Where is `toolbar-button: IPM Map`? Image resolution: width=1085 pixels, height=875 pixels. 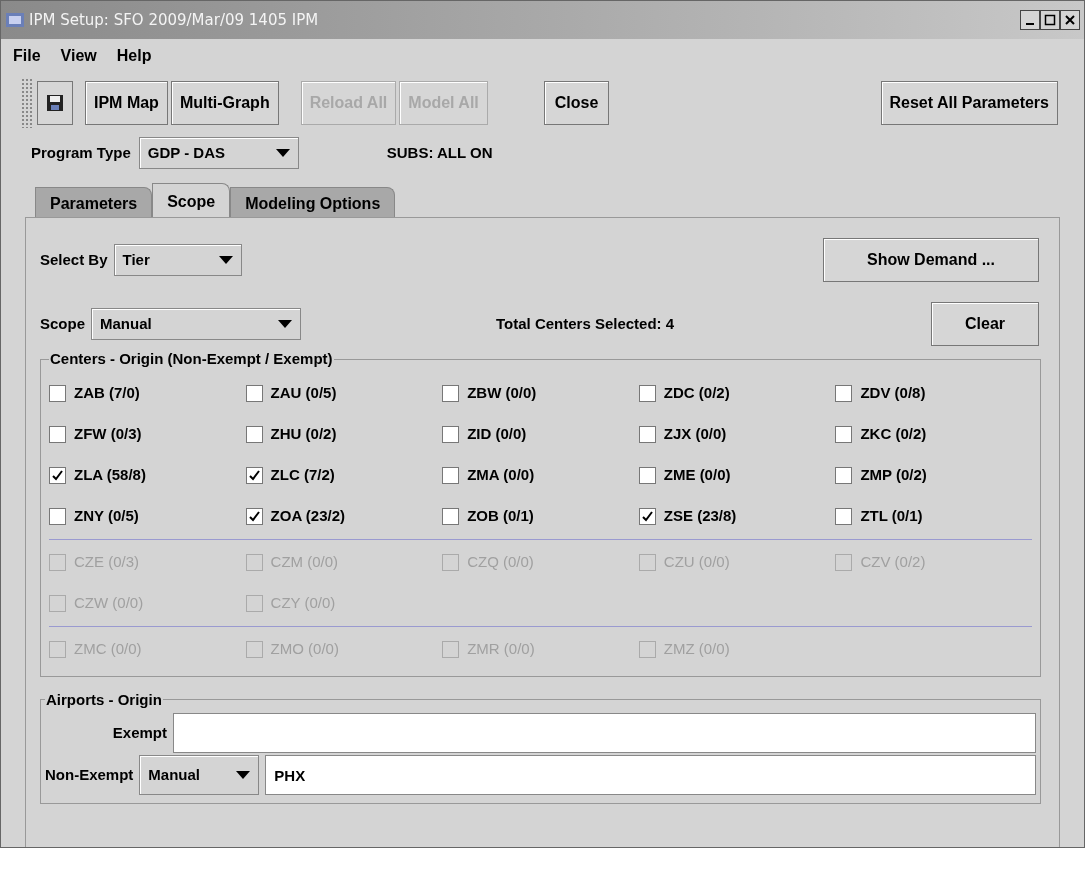
toolbar-button: IPM Map is located at coordinates (126, 103).